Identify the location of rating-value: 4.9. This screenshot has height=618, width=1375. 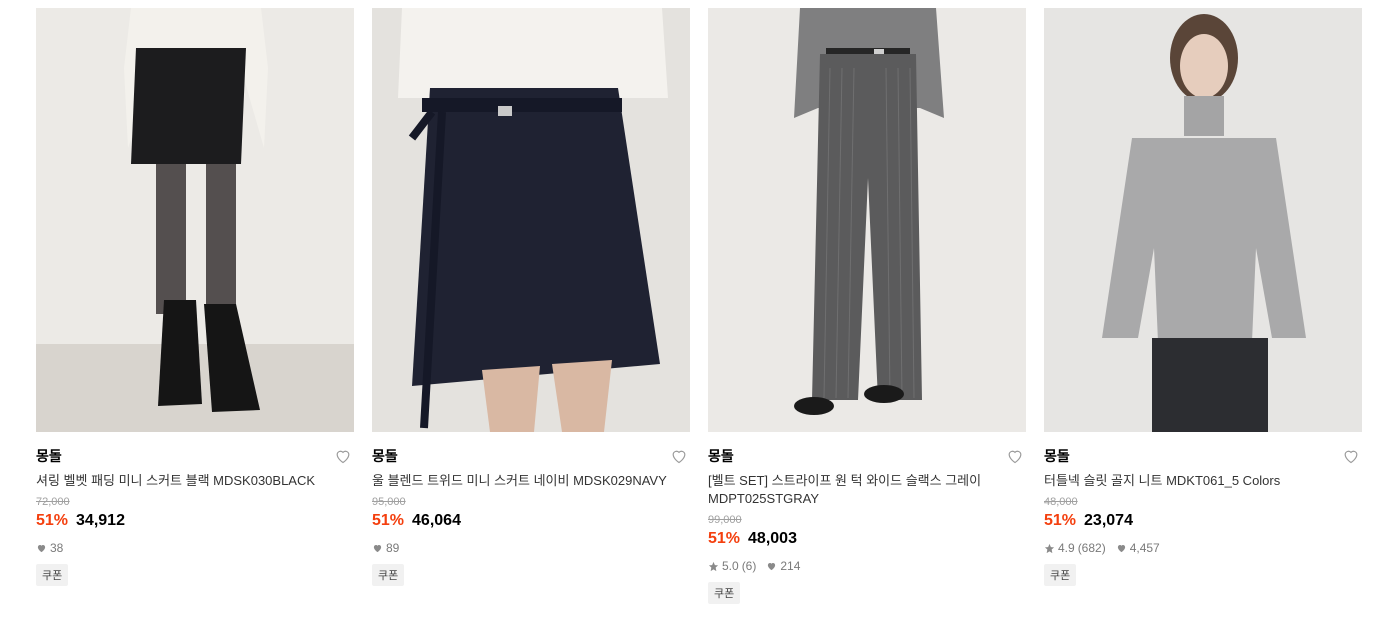
(1066, 548).